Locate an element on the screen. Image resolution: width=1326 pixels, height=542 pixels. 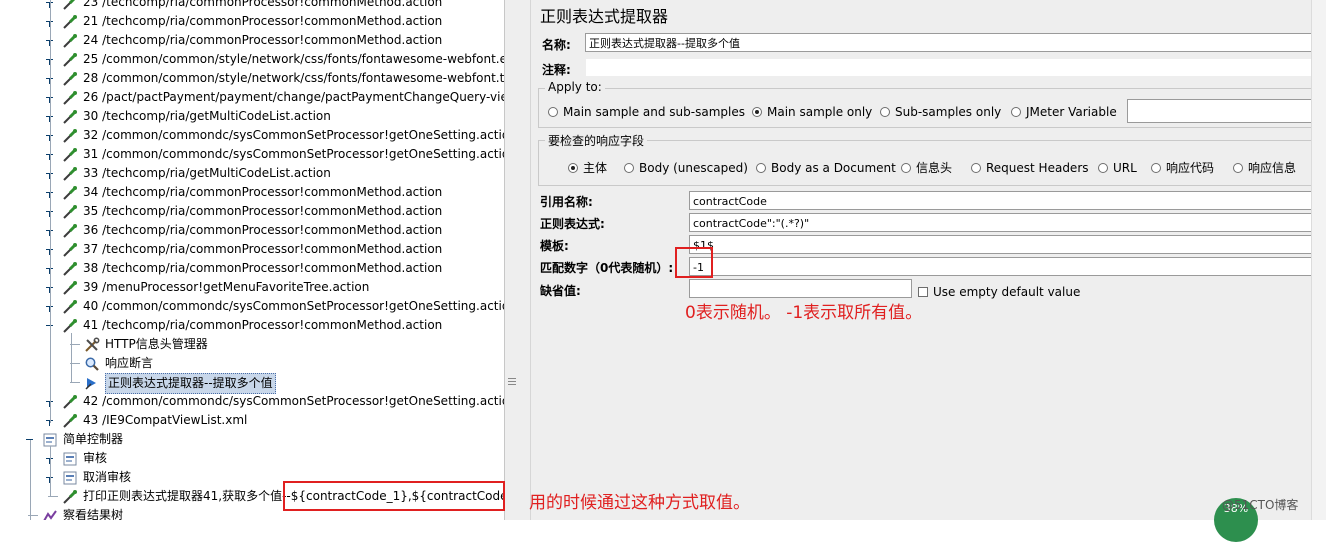
radio-jmeter-variable: JMeter Variable is located at coordinates (1064, 112).